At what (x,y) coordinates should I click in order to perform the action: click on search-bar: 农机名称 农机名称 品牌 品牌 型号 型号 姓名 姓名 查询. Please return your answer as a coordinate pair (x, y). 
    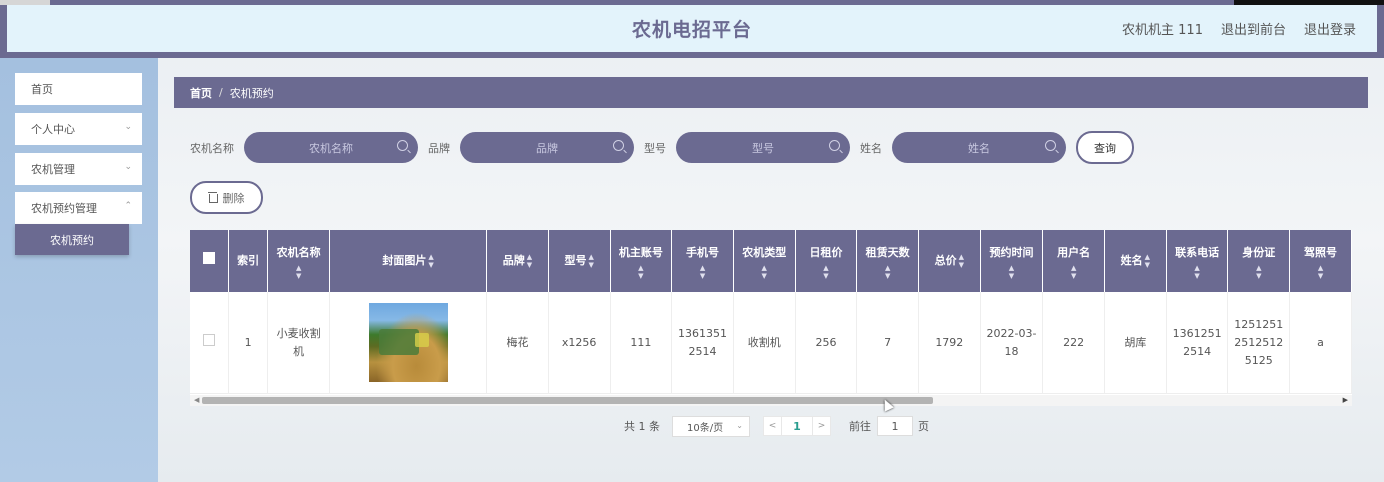
    Looking at the image, I should click on (662, 147).